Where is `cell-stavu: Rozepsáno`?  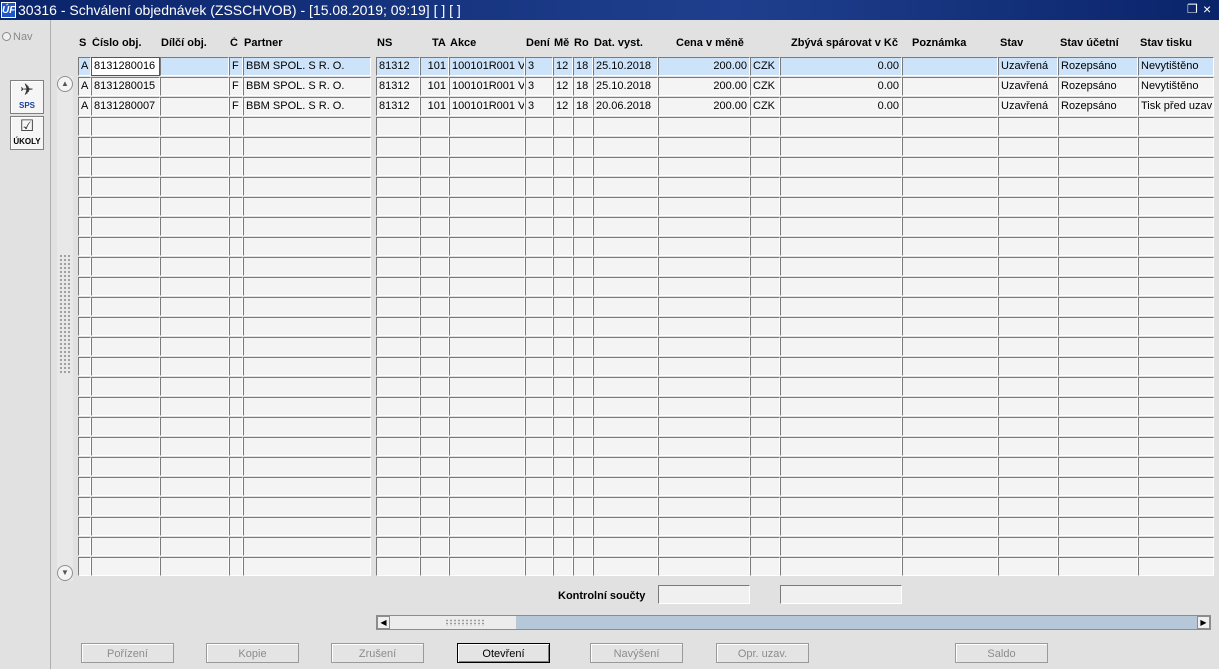 cell-stavu: Rozepsáno is located at coordinates (1098, 66).